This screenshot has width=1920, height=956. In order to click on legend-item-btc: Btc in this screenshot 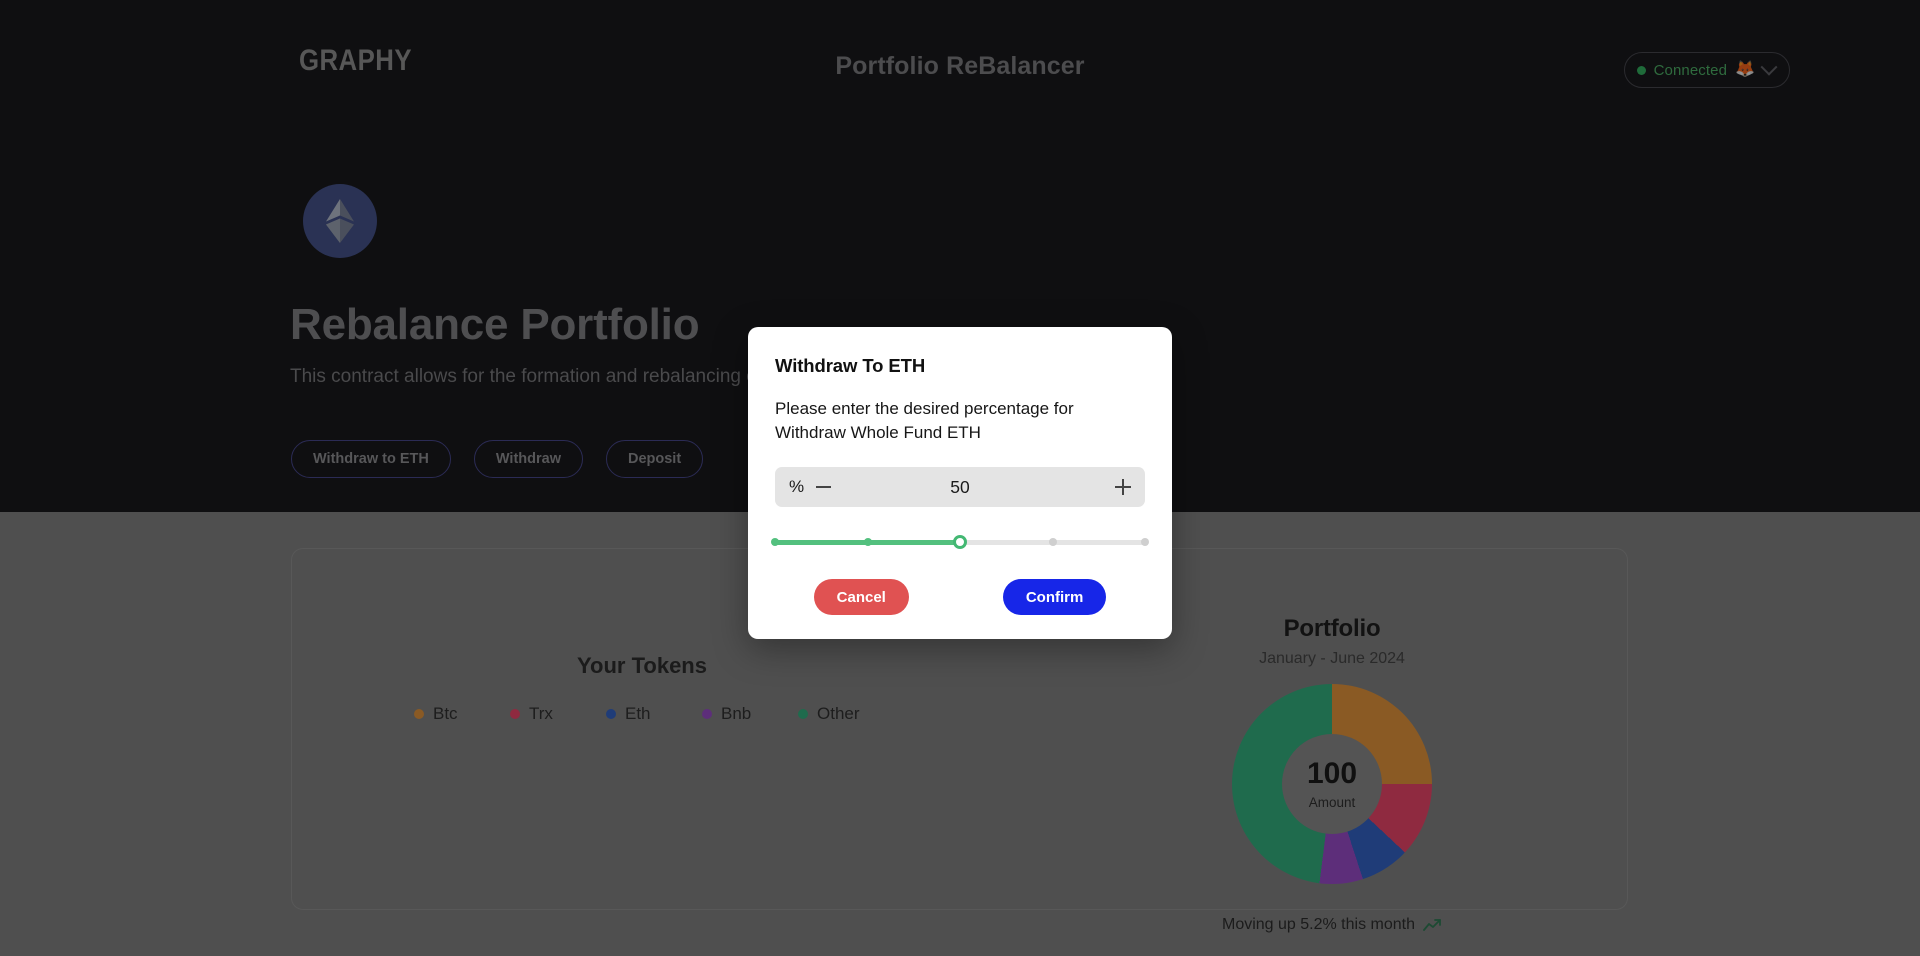, I will do `click(450, 714)`.